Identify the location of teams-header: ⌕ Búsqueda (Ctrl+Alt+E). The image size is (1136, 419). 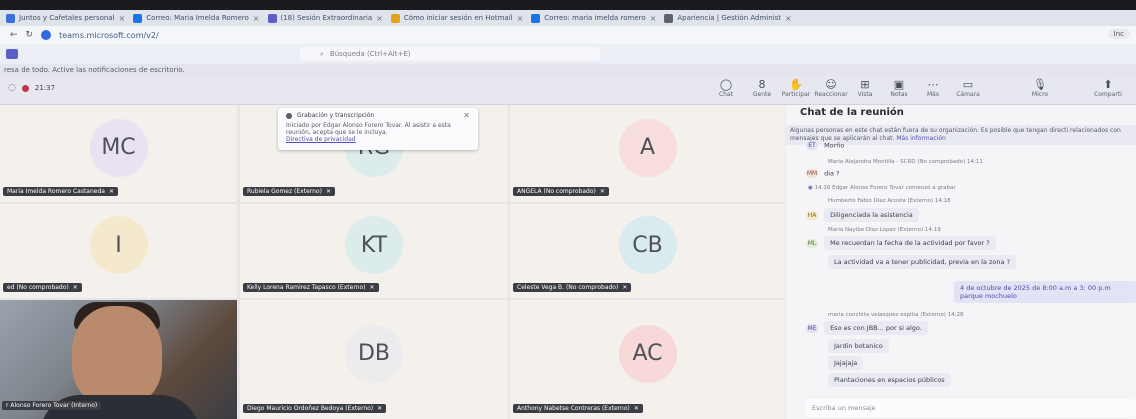
(568, 54).